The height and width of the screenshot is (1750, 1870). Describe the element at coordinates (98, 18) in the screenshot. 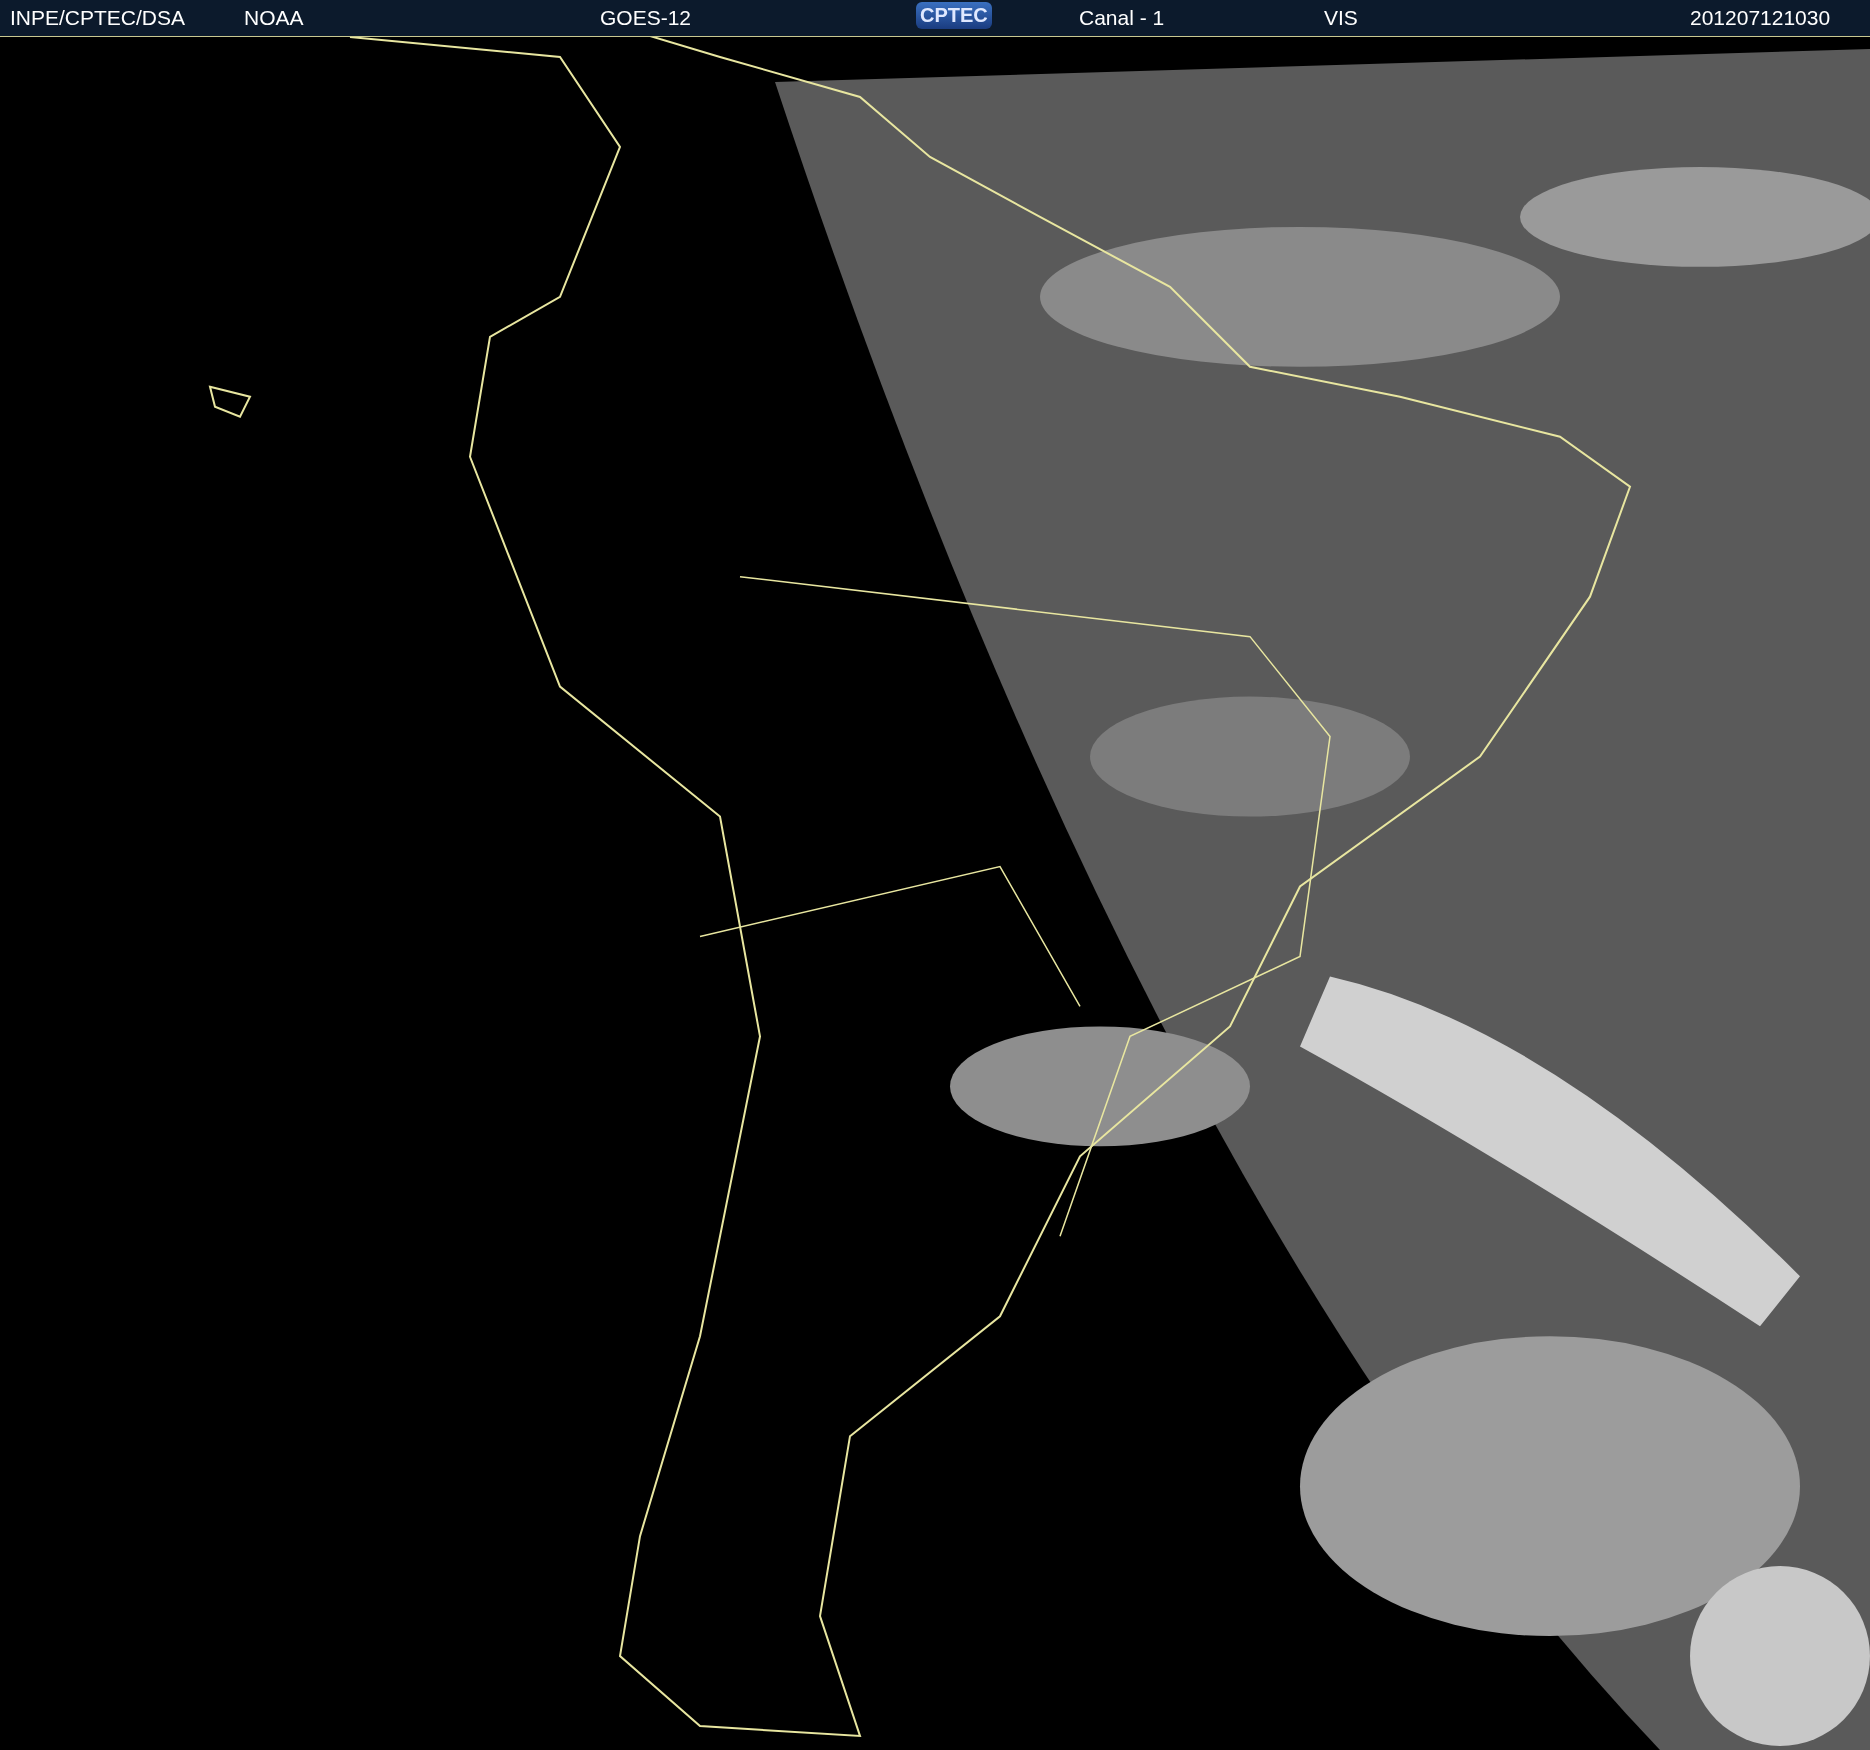

I see `header-text: INPE/CPTEC/DSA` at that location.